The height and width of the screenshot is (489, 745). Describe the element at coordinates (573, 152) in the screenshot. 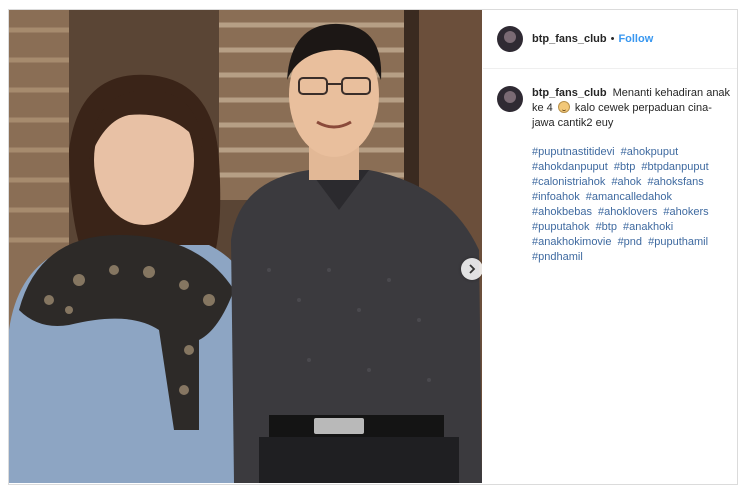

I see `hashtag-link: #puputnastitidevi` at that location.